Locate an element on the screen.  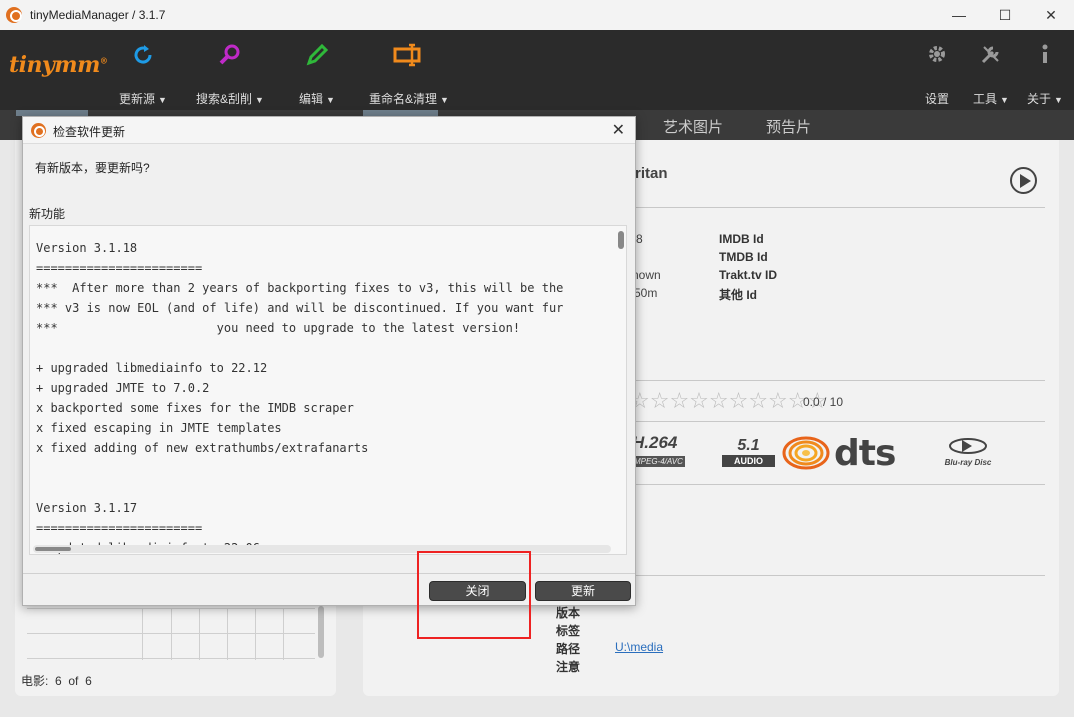
meta-value: nown is located at coordinates (646, 275).